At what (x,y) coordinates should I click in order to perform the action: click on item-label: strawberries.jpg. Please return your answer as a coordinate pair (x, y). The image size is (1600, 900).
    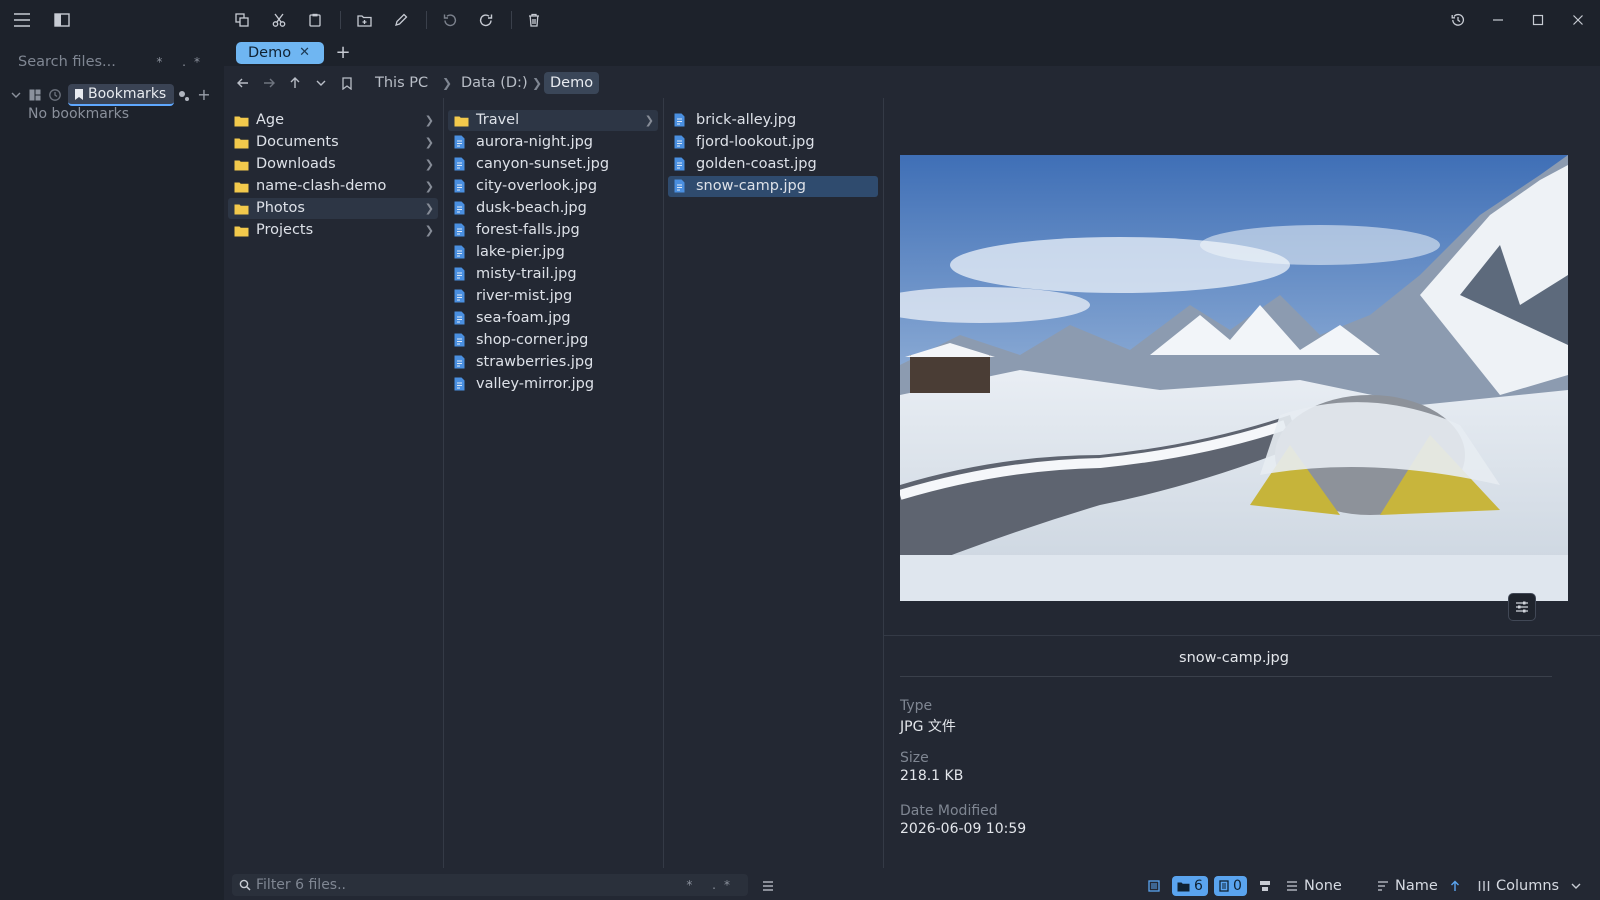
    Looking at the image, I should click on (535, 362).